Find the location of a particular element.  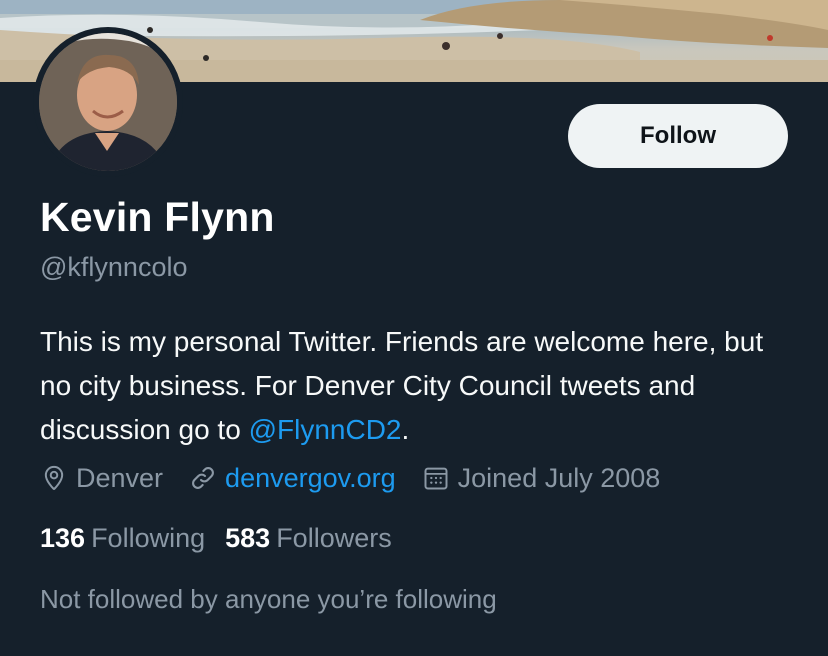

follow-button: Follow is located at coordinates (678, 136).